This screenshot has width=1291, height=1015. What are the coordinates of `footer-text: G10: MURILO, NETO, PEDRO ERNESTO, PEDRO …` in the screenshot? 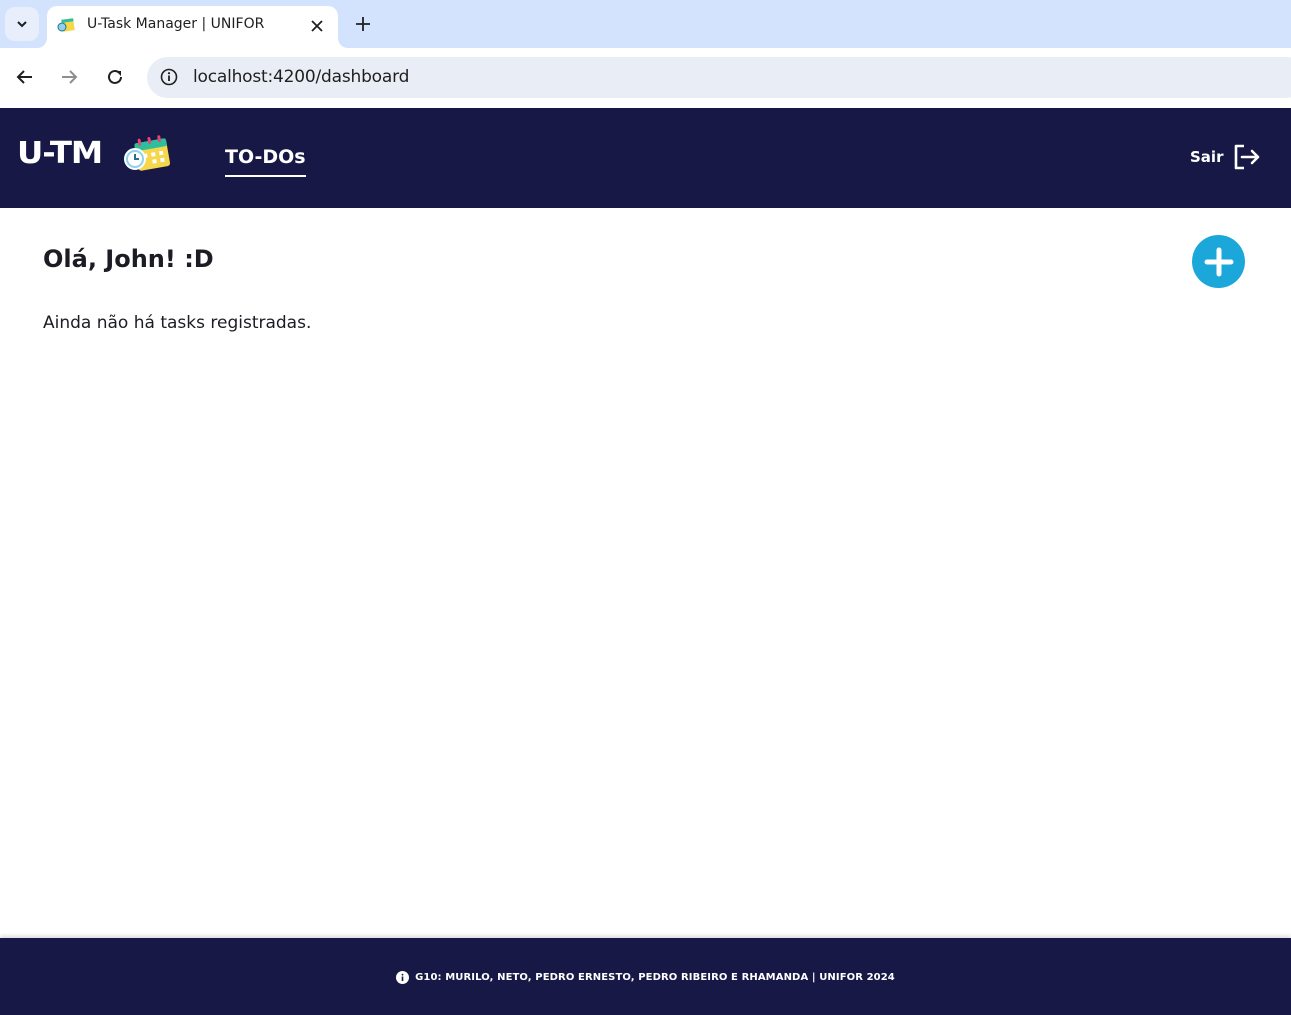 It's located at (655, 977).